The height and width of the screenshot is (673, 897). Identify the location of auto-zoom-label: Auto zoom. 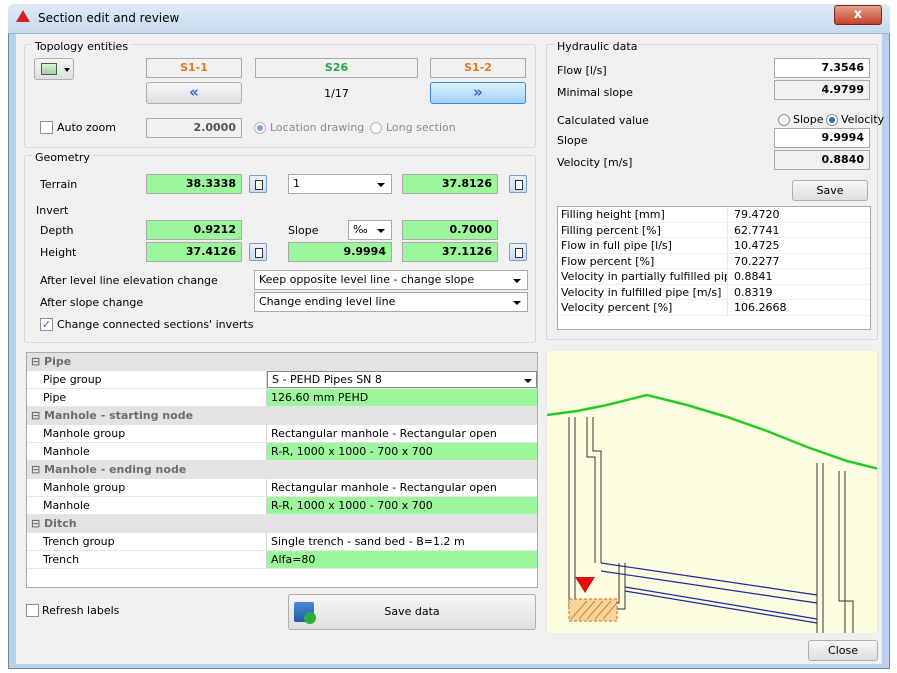
(86, 127).